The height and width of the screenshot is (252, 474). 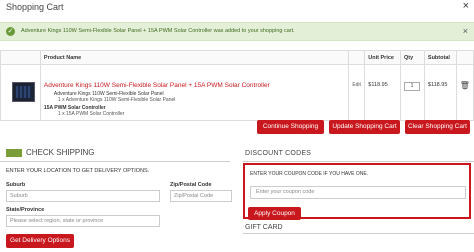 What do you see at coordinates (464, 92) in the screenshot?
I see `delete-cell: 🗑` at bounding box center [464, 92].